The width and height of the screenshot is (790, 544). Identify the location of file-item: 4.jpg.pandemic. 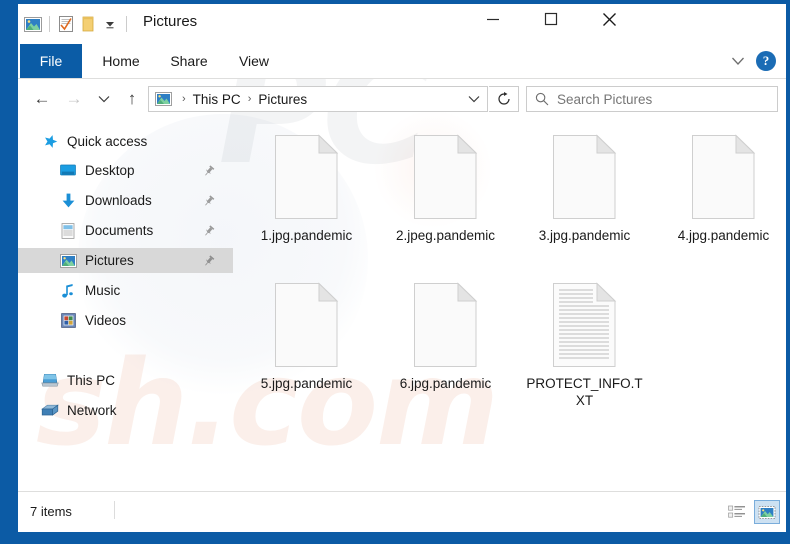
(720, 188).